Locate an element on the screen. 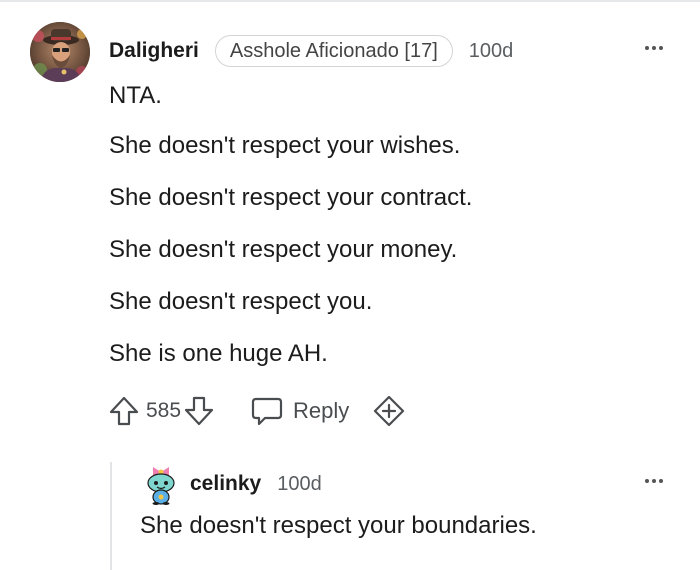 The image size is (700, 570). comment-username: Daligheri is located at coordinates (154, 51).